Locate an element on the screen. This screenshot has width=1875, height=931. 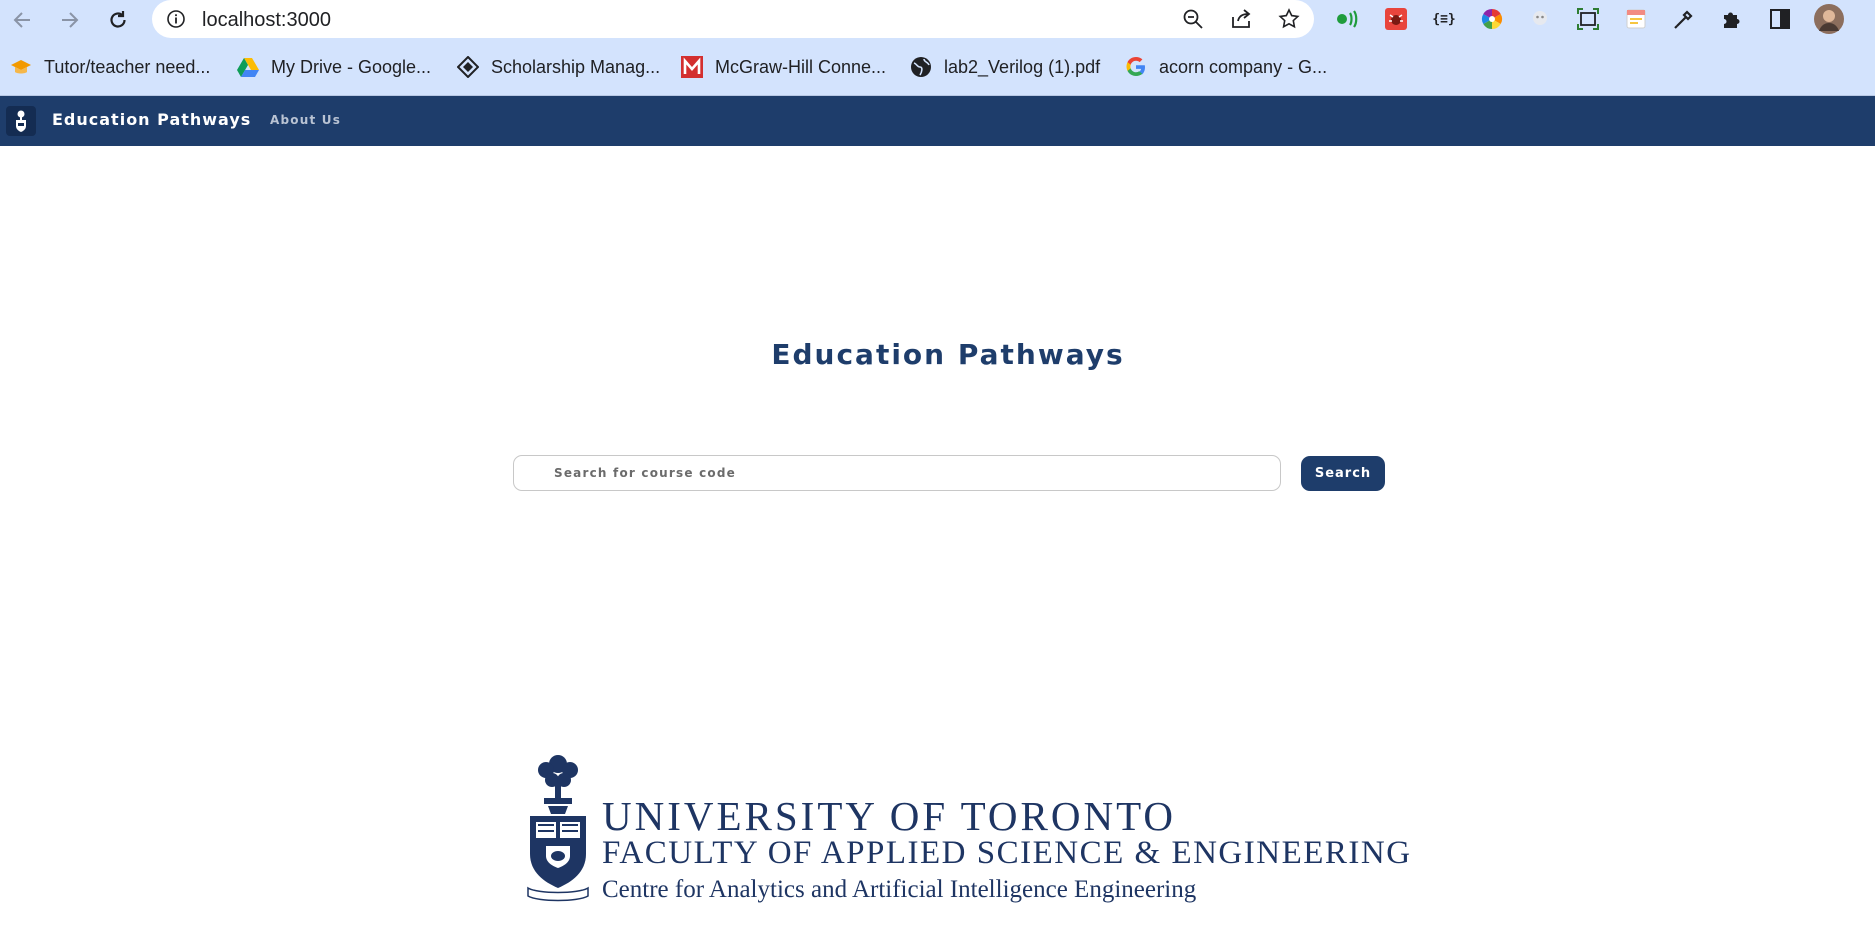
app-logo is located at coordinates (21, 121).